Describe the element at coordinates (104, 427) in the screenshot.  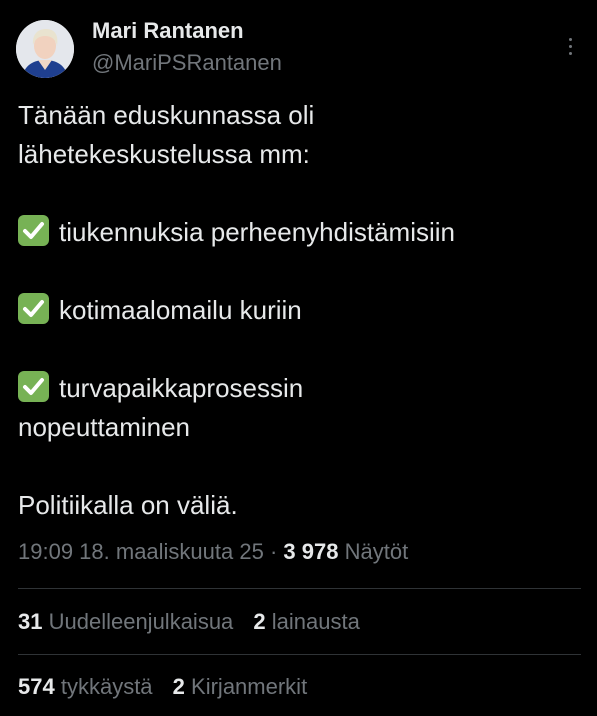
I see `tweet-line: nopeuttaminen` at that location.